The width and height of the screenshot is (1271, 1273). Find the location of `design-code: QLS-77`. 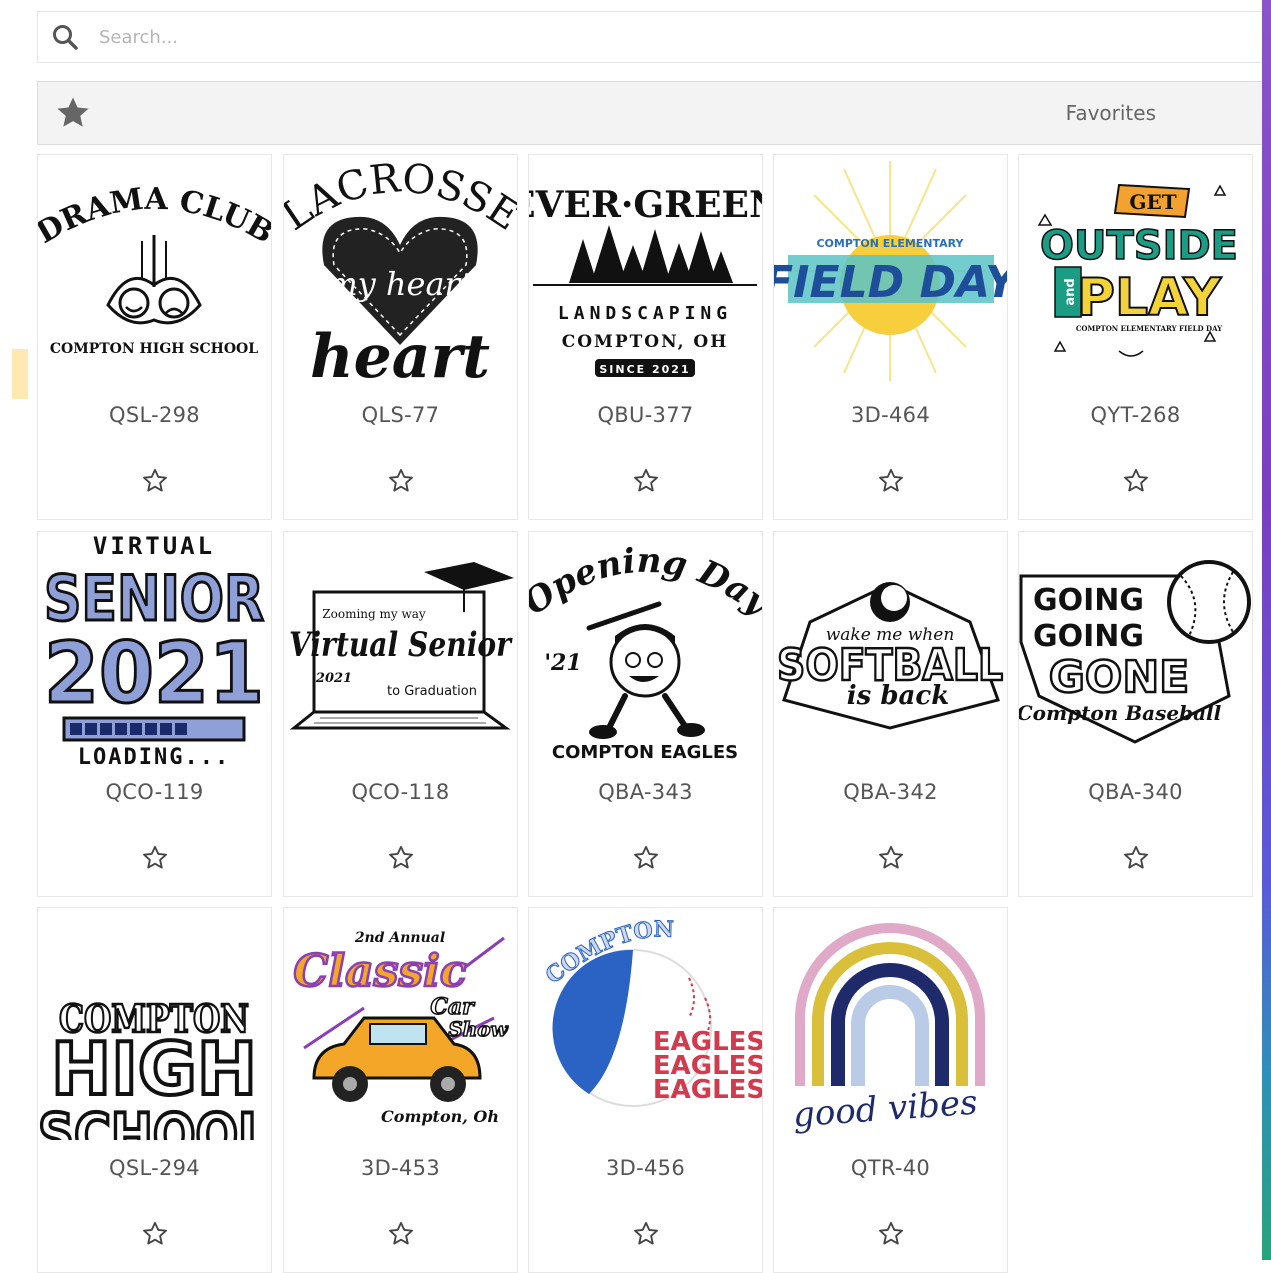

design-code: QLS-77 is located at coordinates (400, 415).